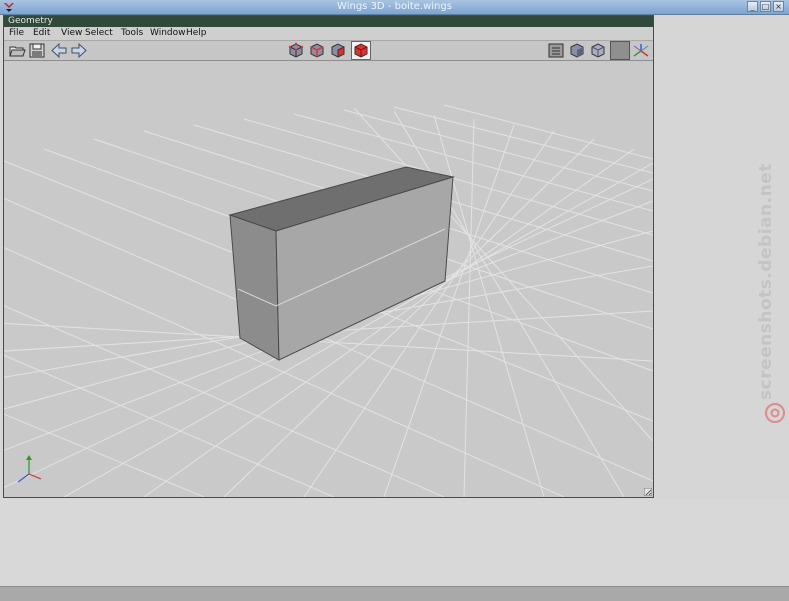  What do you see at coordinates (29, 469) in the screenshot?
I see `axis-indicator` at bounding box center [29, 469].